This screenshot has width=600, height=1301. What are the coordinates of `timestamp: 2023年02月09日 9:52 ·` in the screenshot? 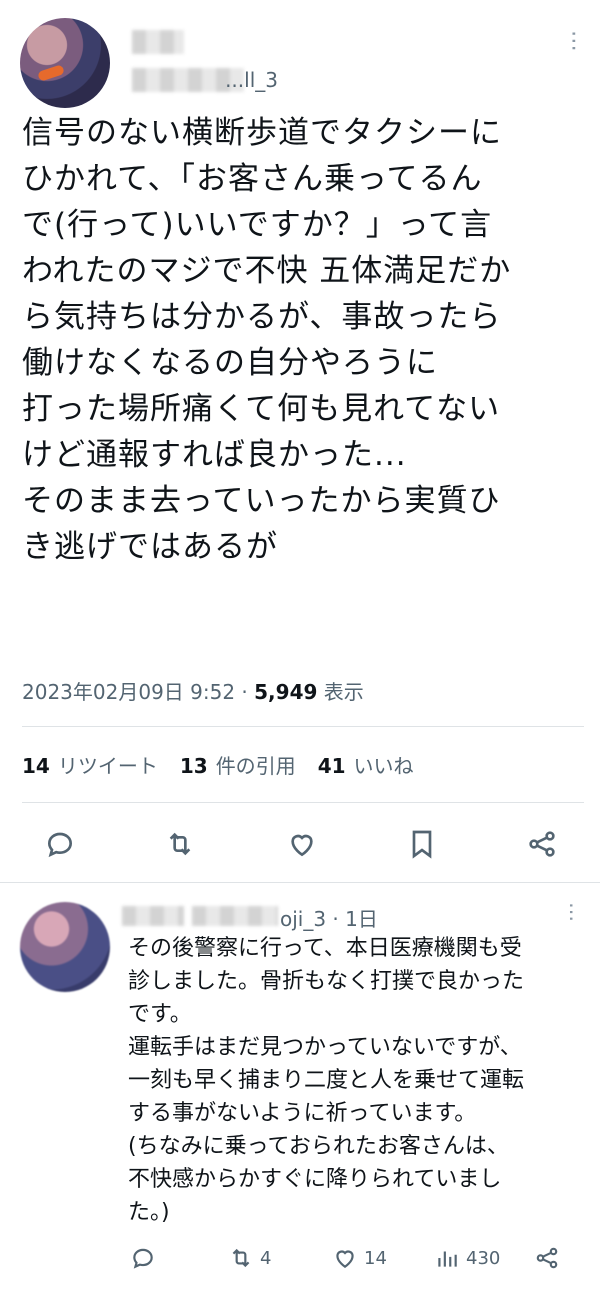 It's located at (138, 692).